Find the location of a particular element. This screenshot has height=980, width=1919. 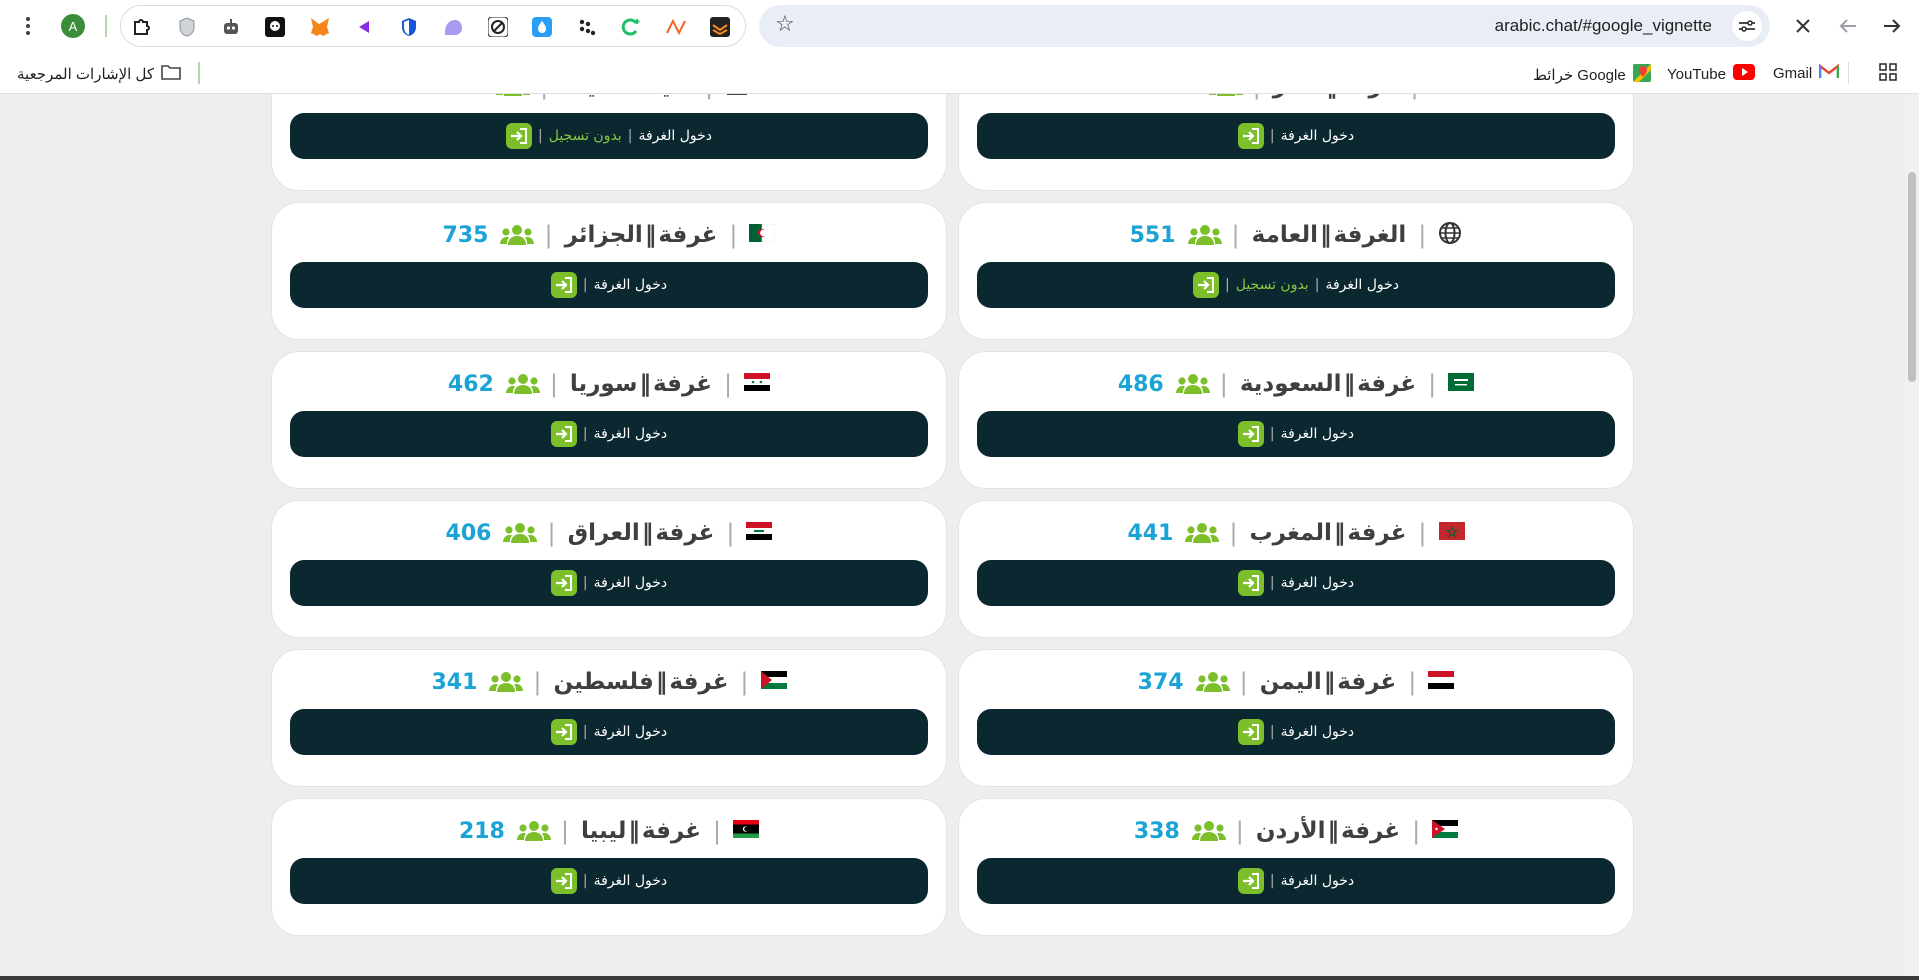

green-c-plus-icon is located at coordinates (631, 27).